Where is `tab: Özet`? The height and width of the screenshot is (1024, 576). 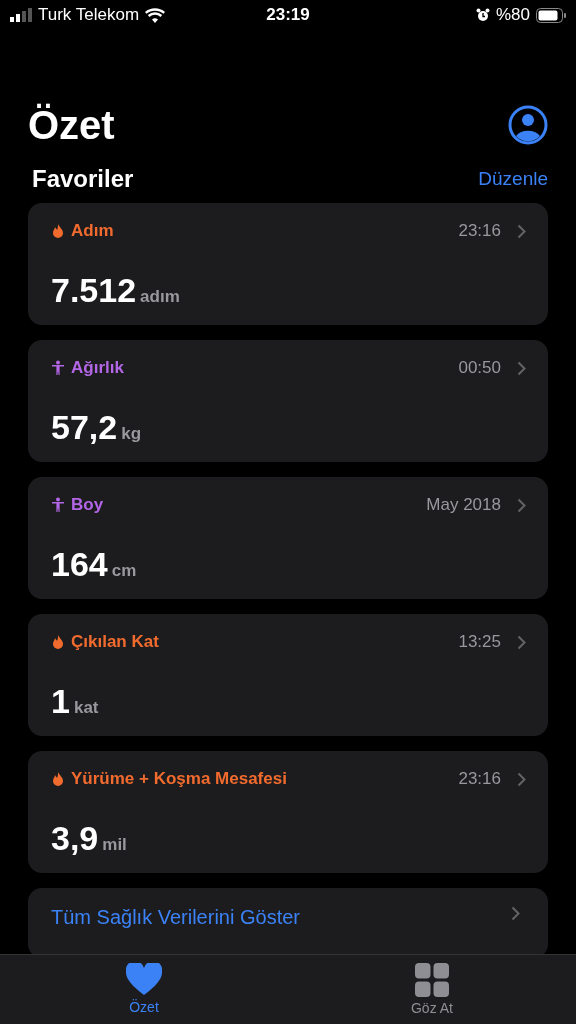
tab: Özet is located at coordinates (144, 989).